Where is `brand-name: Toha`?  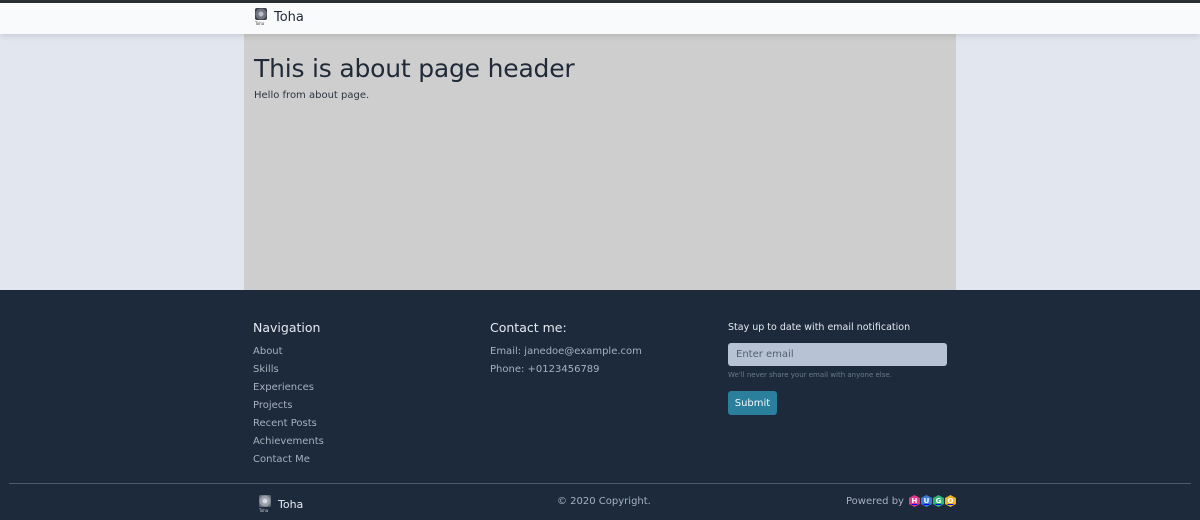 brand-name: Toha is located at coordinates (289, 17).